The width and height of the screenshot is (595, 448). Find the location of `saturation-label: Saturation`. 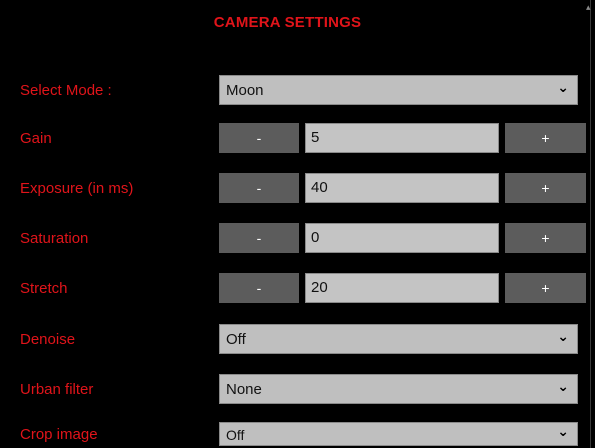

saturation-label: Saturation is located at coordinates (54, 238).